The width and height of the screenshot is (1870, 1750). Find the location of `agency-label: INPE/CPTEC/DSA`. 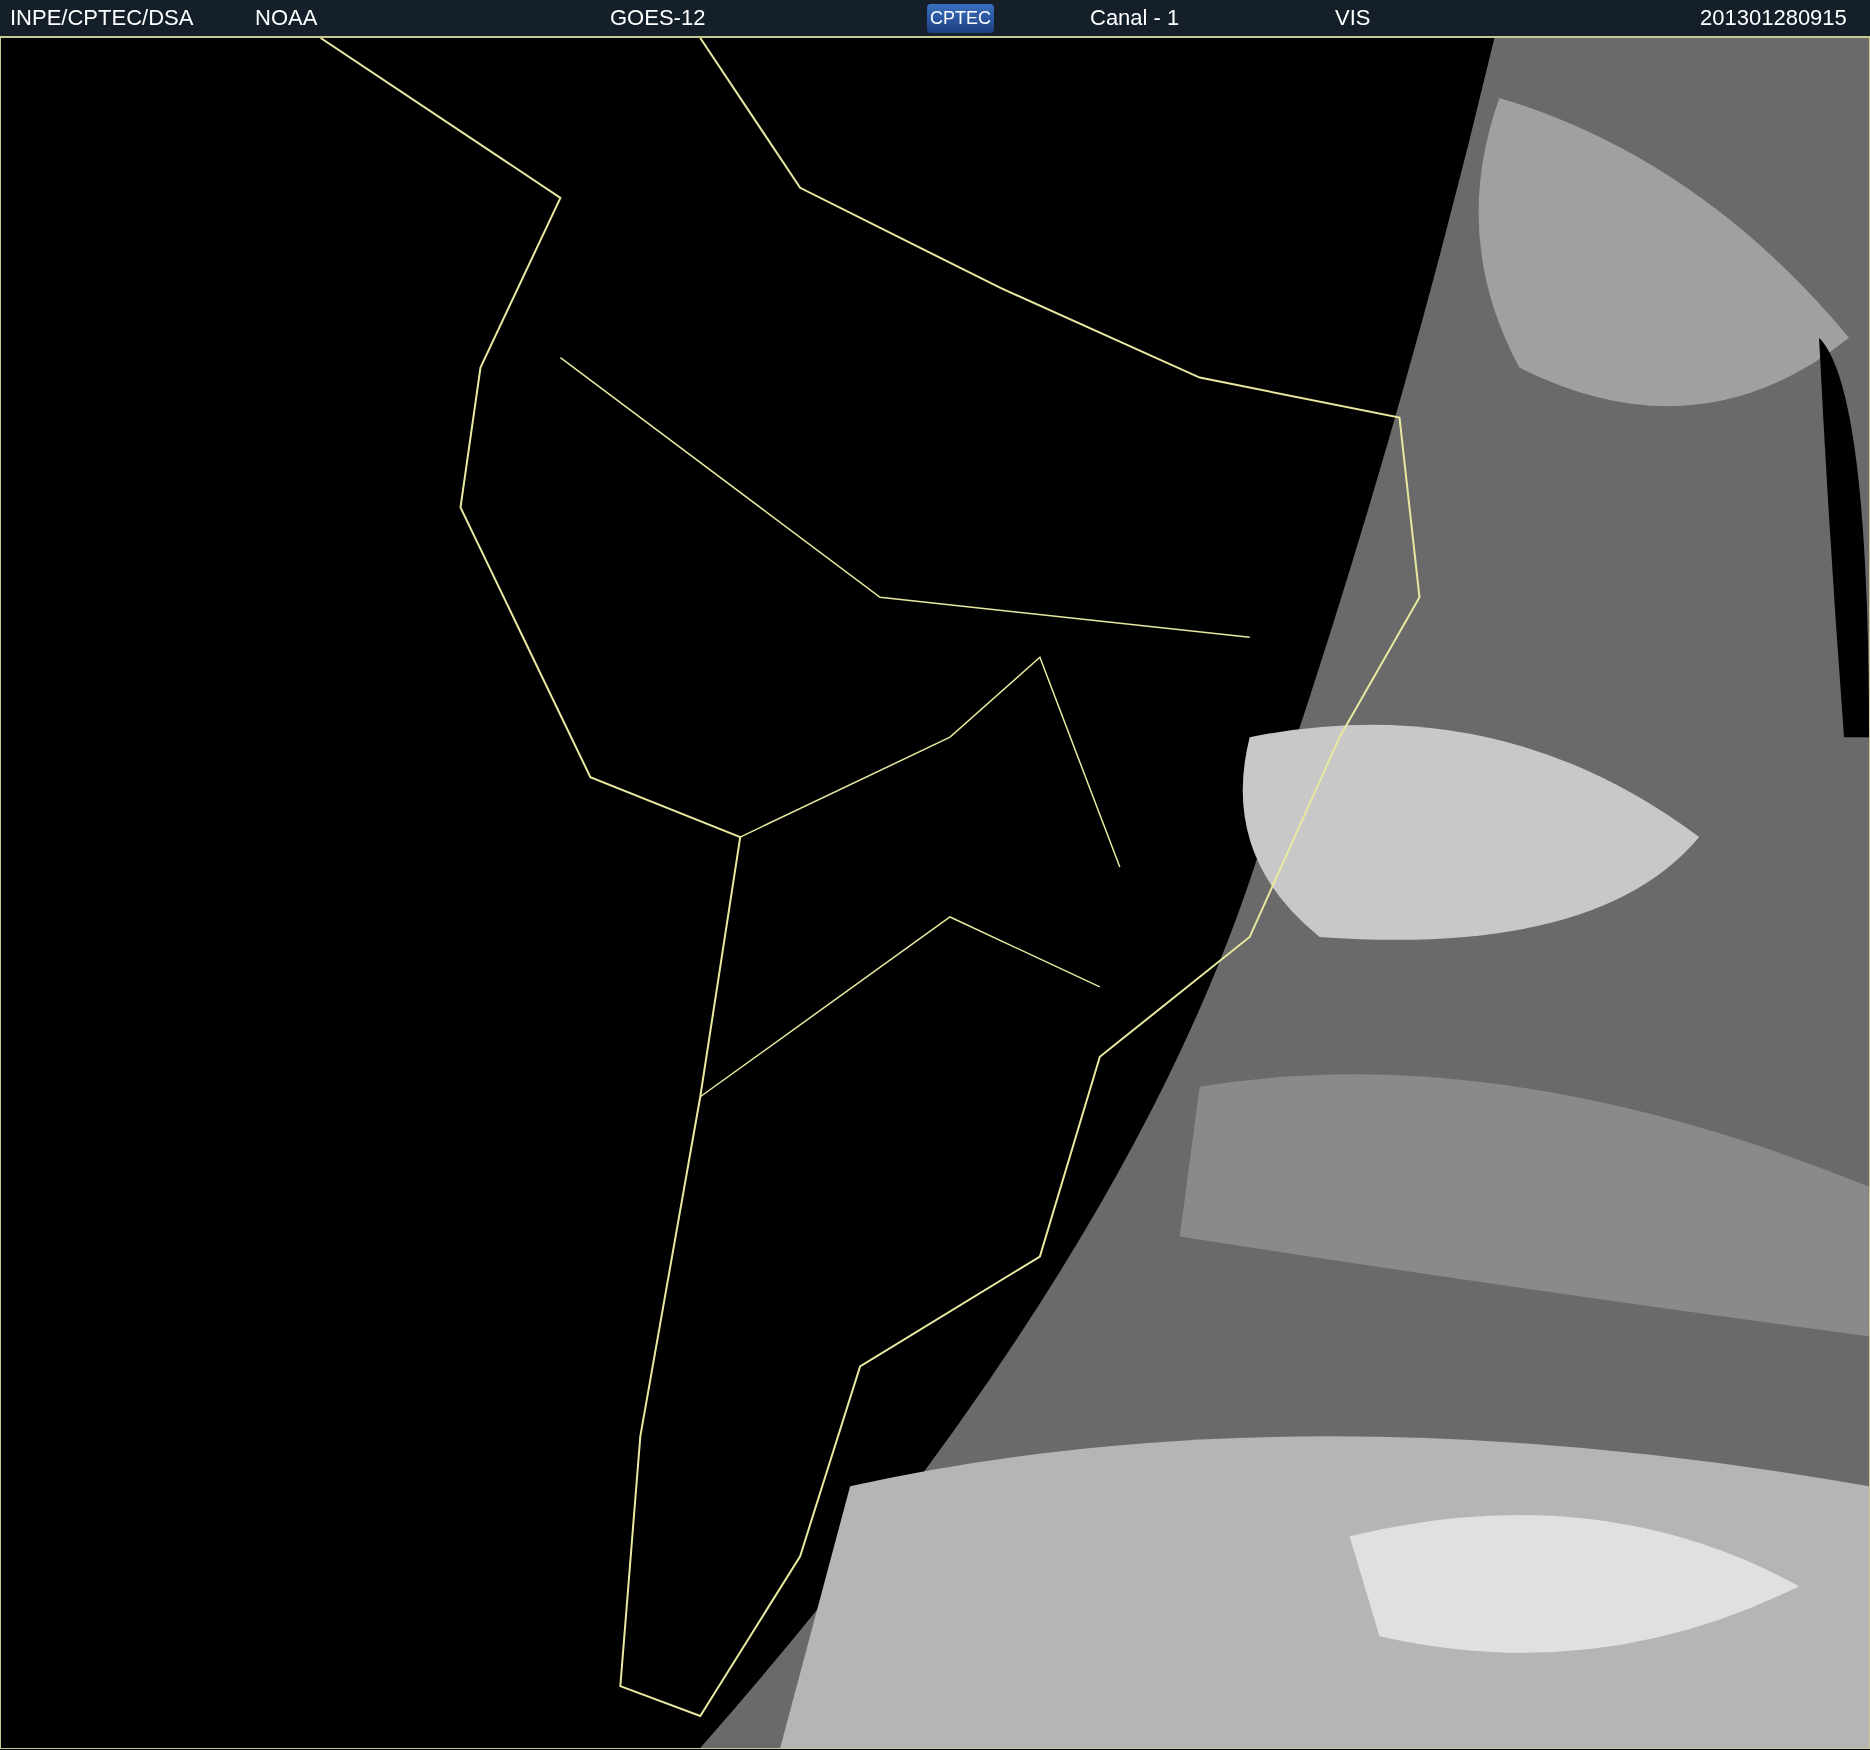

agency-label: INPE/CPTEC/DSA is located at coordinates (102, 18).